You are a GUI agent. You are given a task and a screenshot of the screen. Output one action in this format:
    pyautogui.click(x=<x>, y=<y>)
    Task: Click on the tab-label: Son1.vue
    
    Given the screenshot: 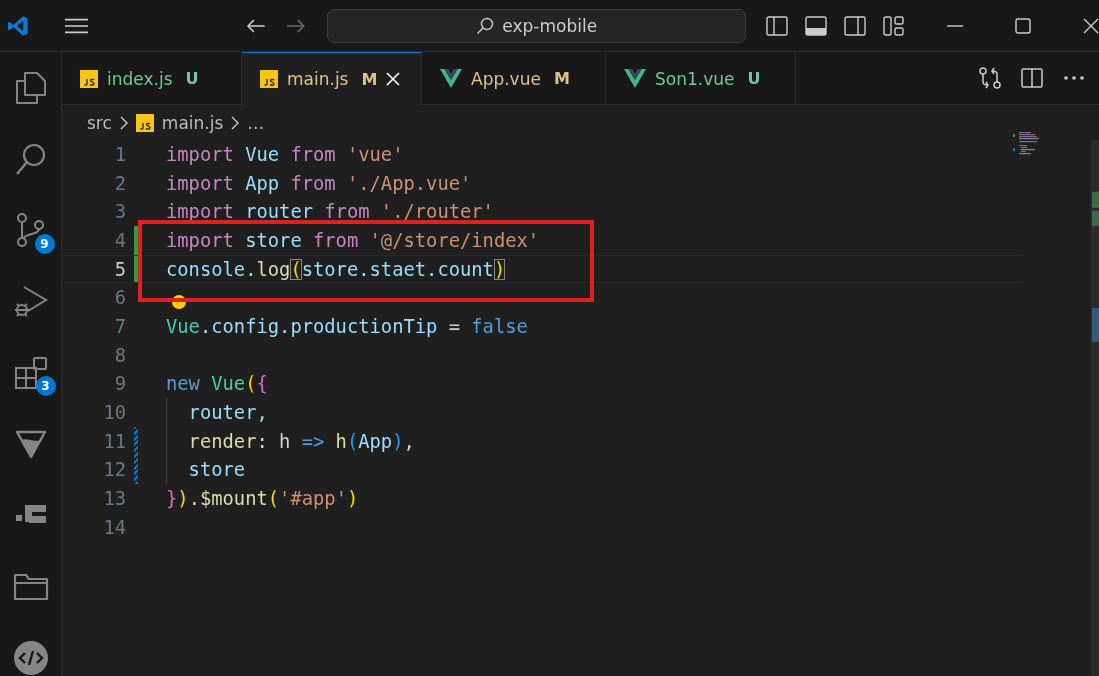 What is the action you would take?
    pyautogui.click(x=695, y=78)
    